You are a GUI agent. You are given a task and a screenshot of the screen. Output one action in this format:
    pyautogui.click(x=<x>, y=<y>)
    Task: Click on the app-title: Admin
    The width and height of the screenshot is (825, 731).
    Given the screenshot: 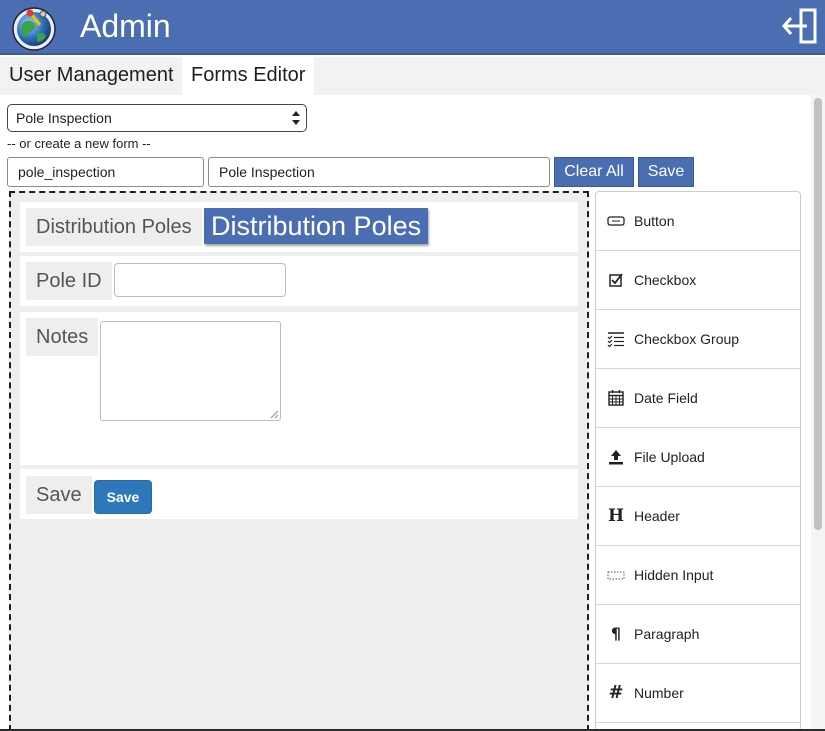 What is the action you would take?
    pyautogui.click(x=125, y=26)
    